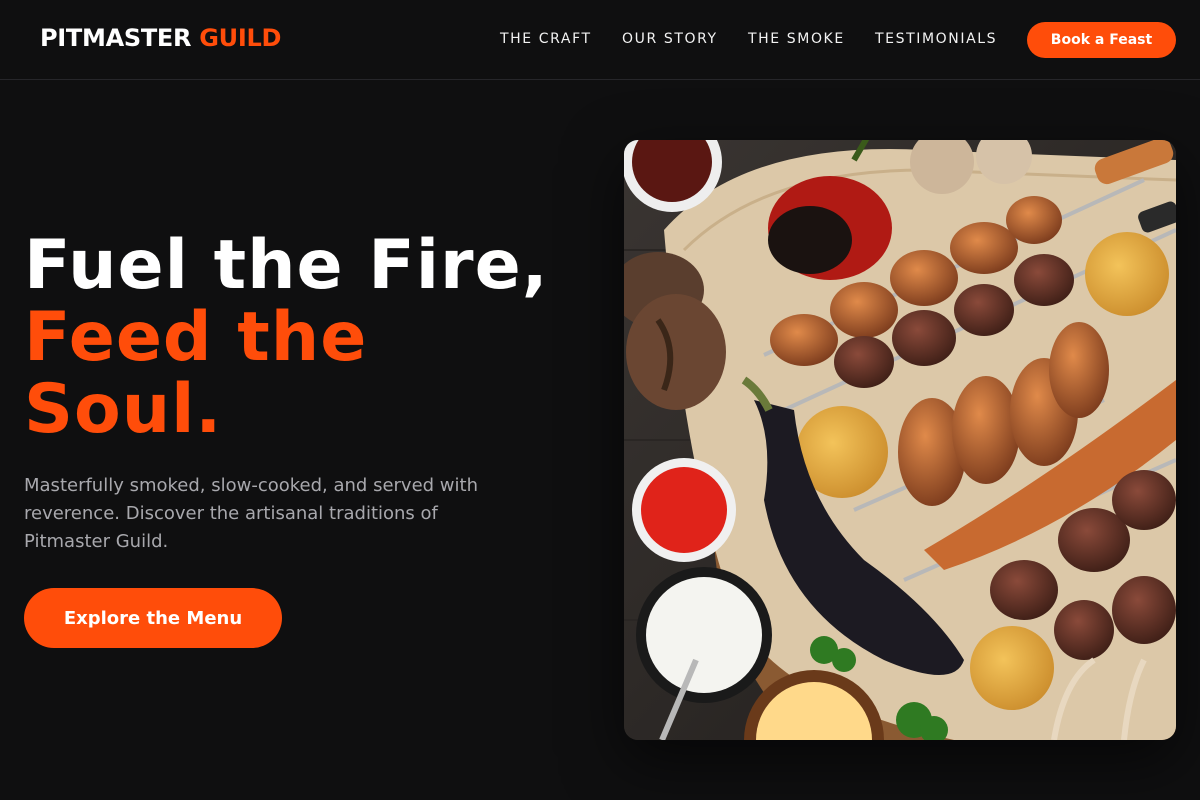  What do you see at coordinates (796, 39) in the screenshot?
I see `nav-link-the-smoke: THE SMOKE` at bounding box center [796, 39].